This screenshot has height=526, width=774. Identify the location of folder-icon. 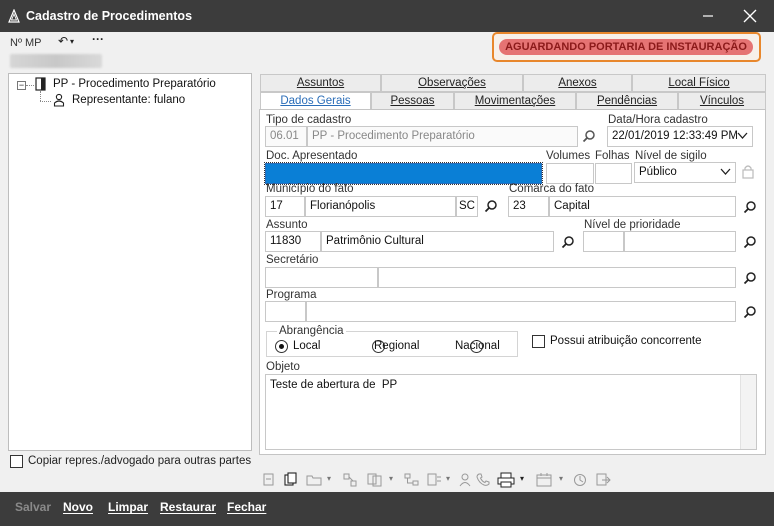
(314, 479).